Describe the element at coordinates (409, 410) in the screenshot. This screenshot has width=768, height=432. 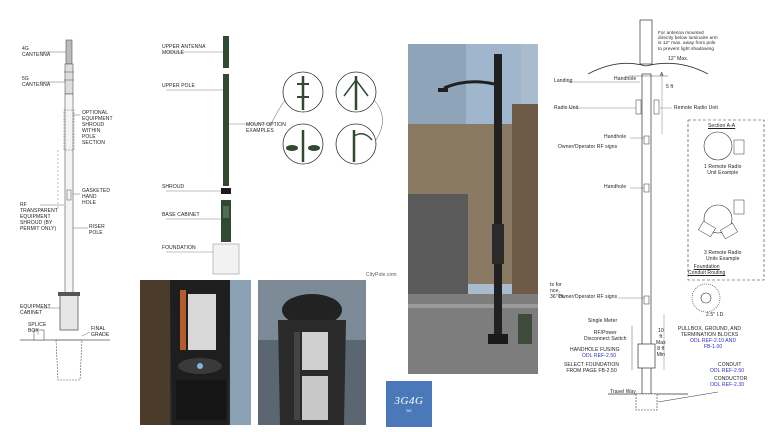
I see `logo-subtext: 5G` at that location.